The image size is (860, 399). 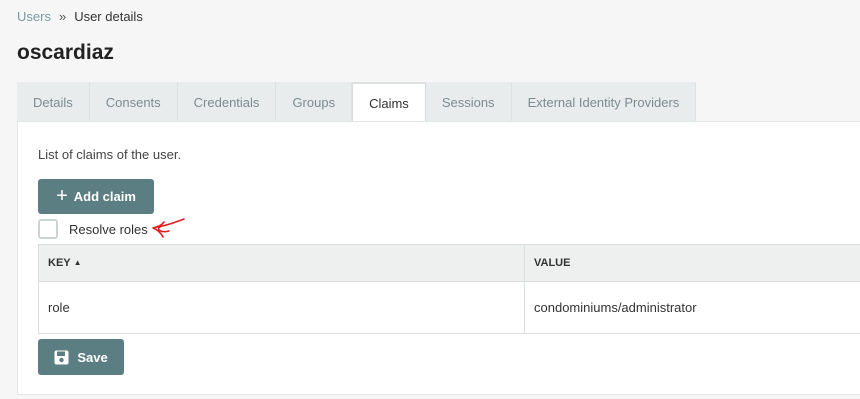 I want to click on plus-icon: +, so click(x=62, y=195).